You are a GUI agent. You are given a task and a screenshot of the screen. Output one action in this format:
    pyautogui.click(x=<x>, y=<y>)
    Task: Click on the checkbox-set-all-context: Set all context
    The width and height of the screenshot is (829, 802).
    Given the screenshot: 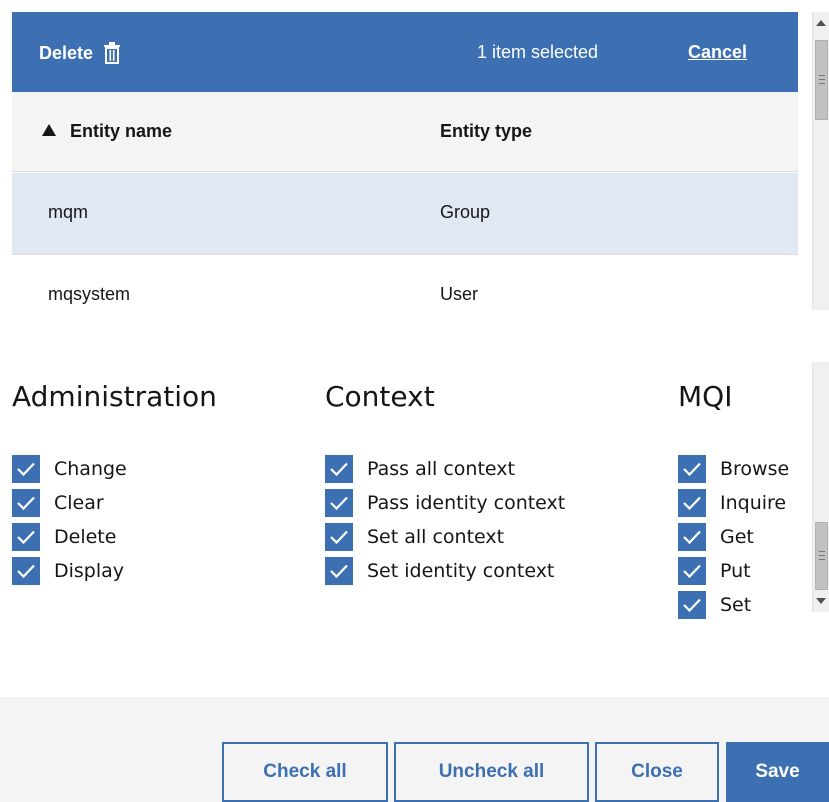 What is the action you would take?
    pyautogui.click(x=445, y=537)
    